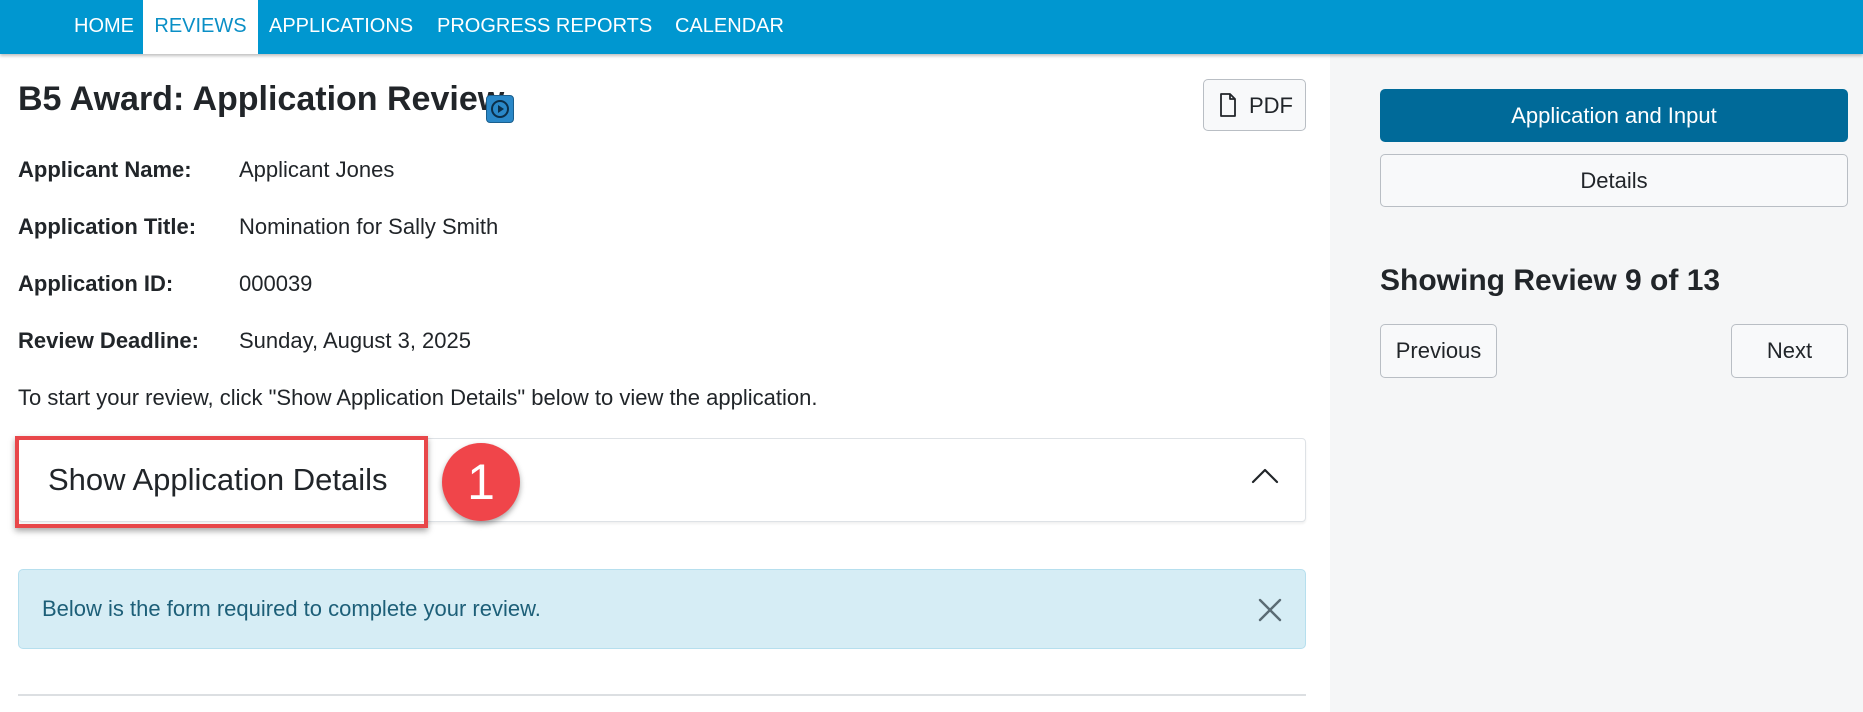  Describe the element at coordinates (369, 226) in the screenshot. I see `application-title-value: Nomination for Sally Smith` at that location.